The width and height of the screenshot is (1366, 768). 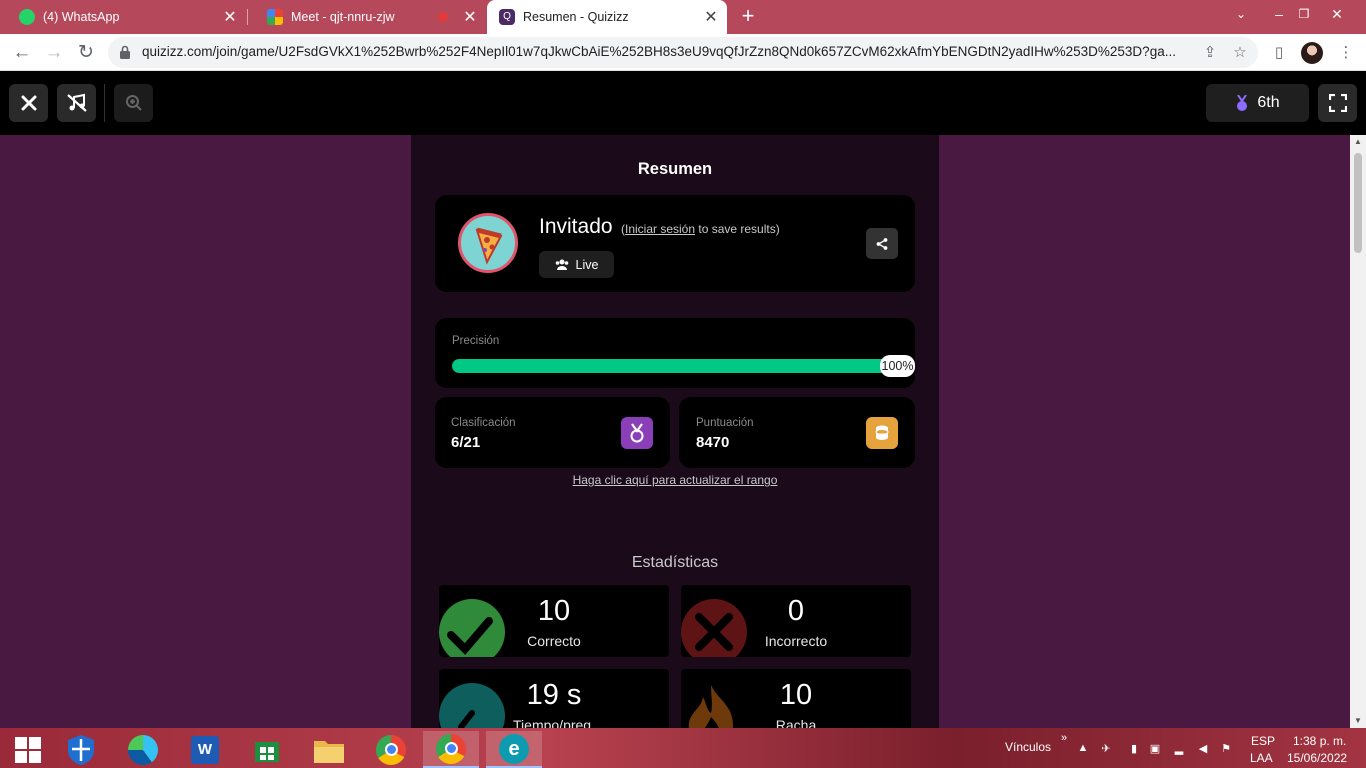 I want to click on new-tab-button: +, so click(x=748, y=16).